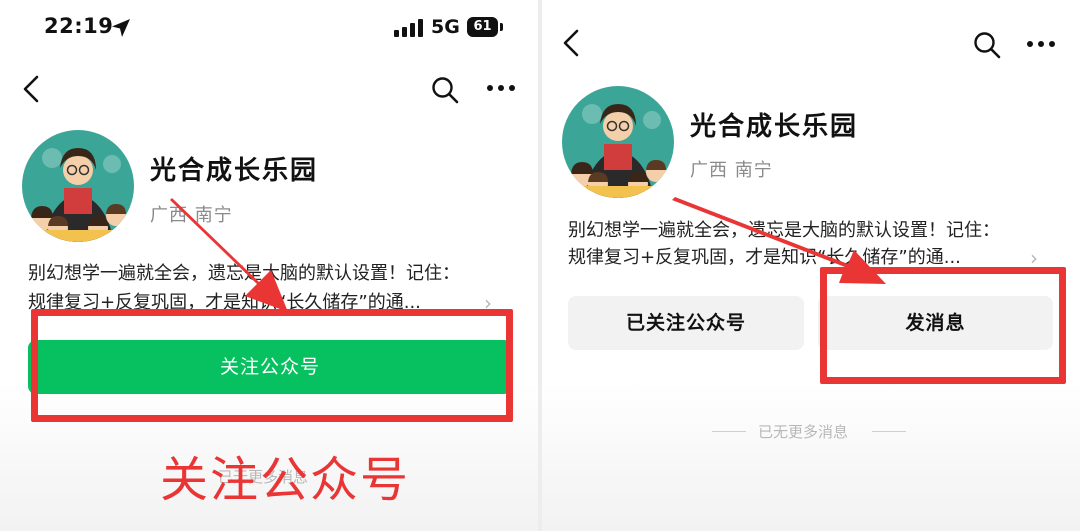 This screenshot has height=531, width=1080. What do you see at coordinates (445, 27) in the screenshot?
I see `network-type: 5G` at bounding box center [445, 27].